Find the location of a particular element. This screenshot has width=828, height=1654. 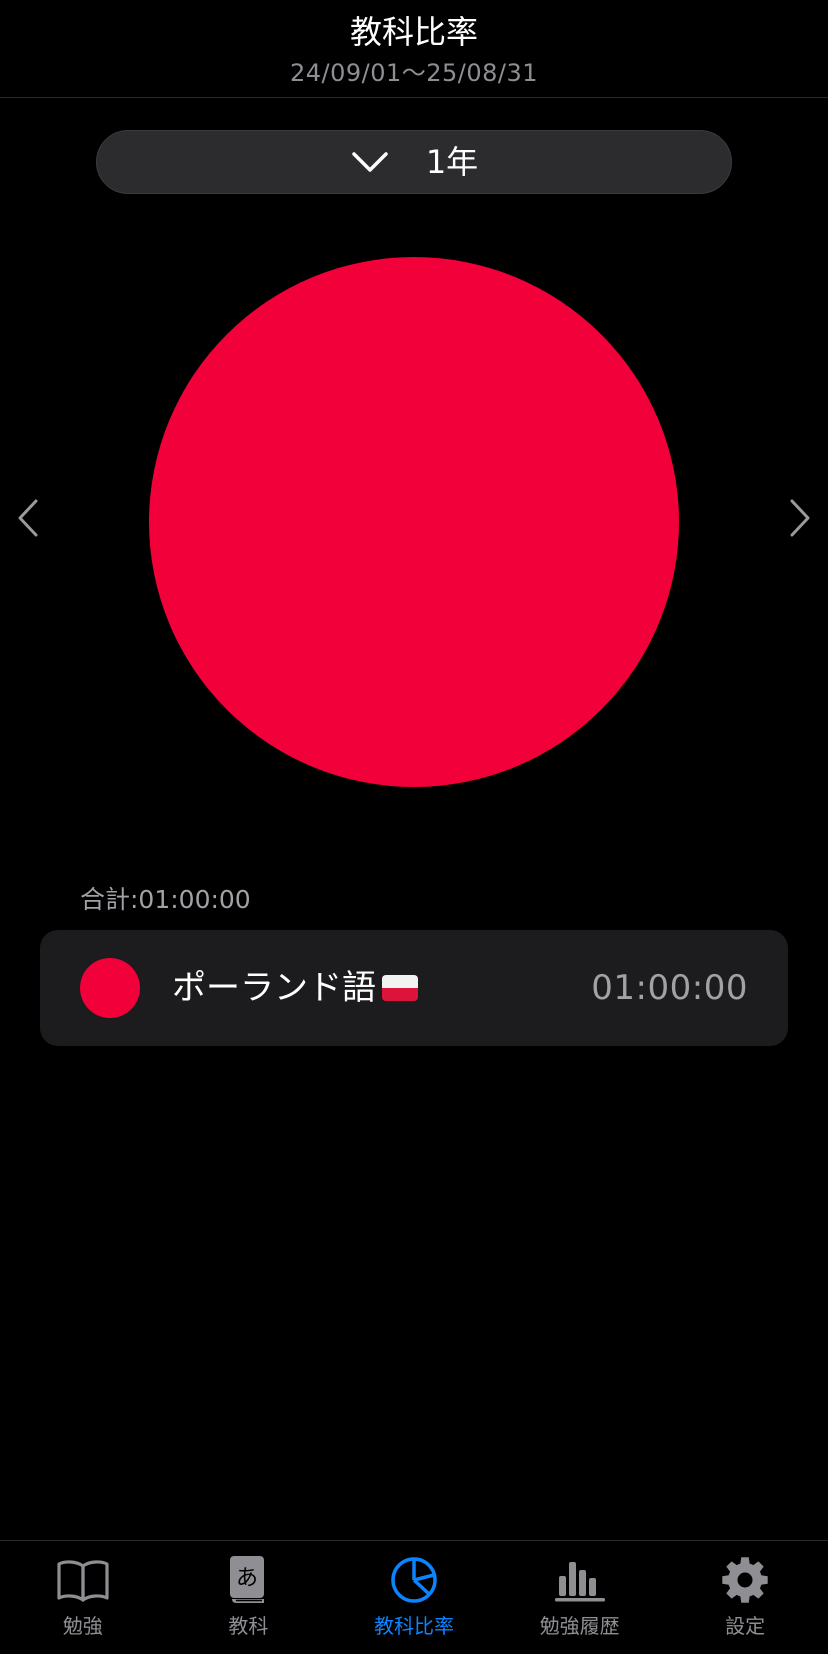

tab-bar: 勉強 あ 教科 教科比率 勉強履歴 設定 is located at coordinates (414, 1597).